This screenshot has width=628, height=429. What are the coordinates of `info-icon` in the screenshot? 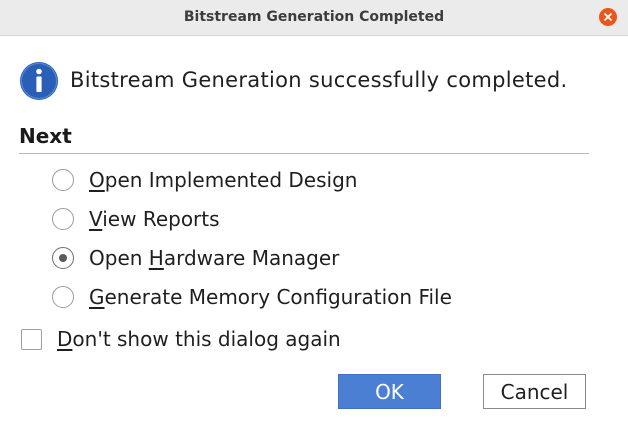 It's located at (39, 81).